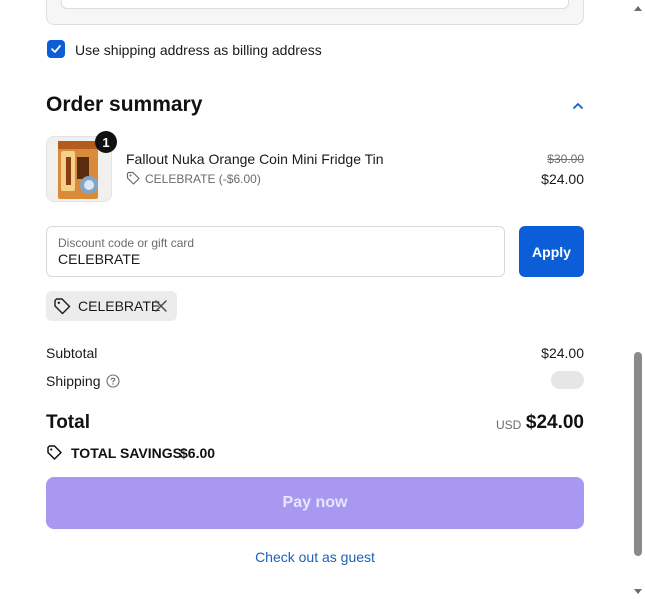 This screenshot has height=599, width=645. What do you see at coordinates (124, 104) in the screenshot?
I see `order-summary-title: Order summary` at bounding box center [124, 104].